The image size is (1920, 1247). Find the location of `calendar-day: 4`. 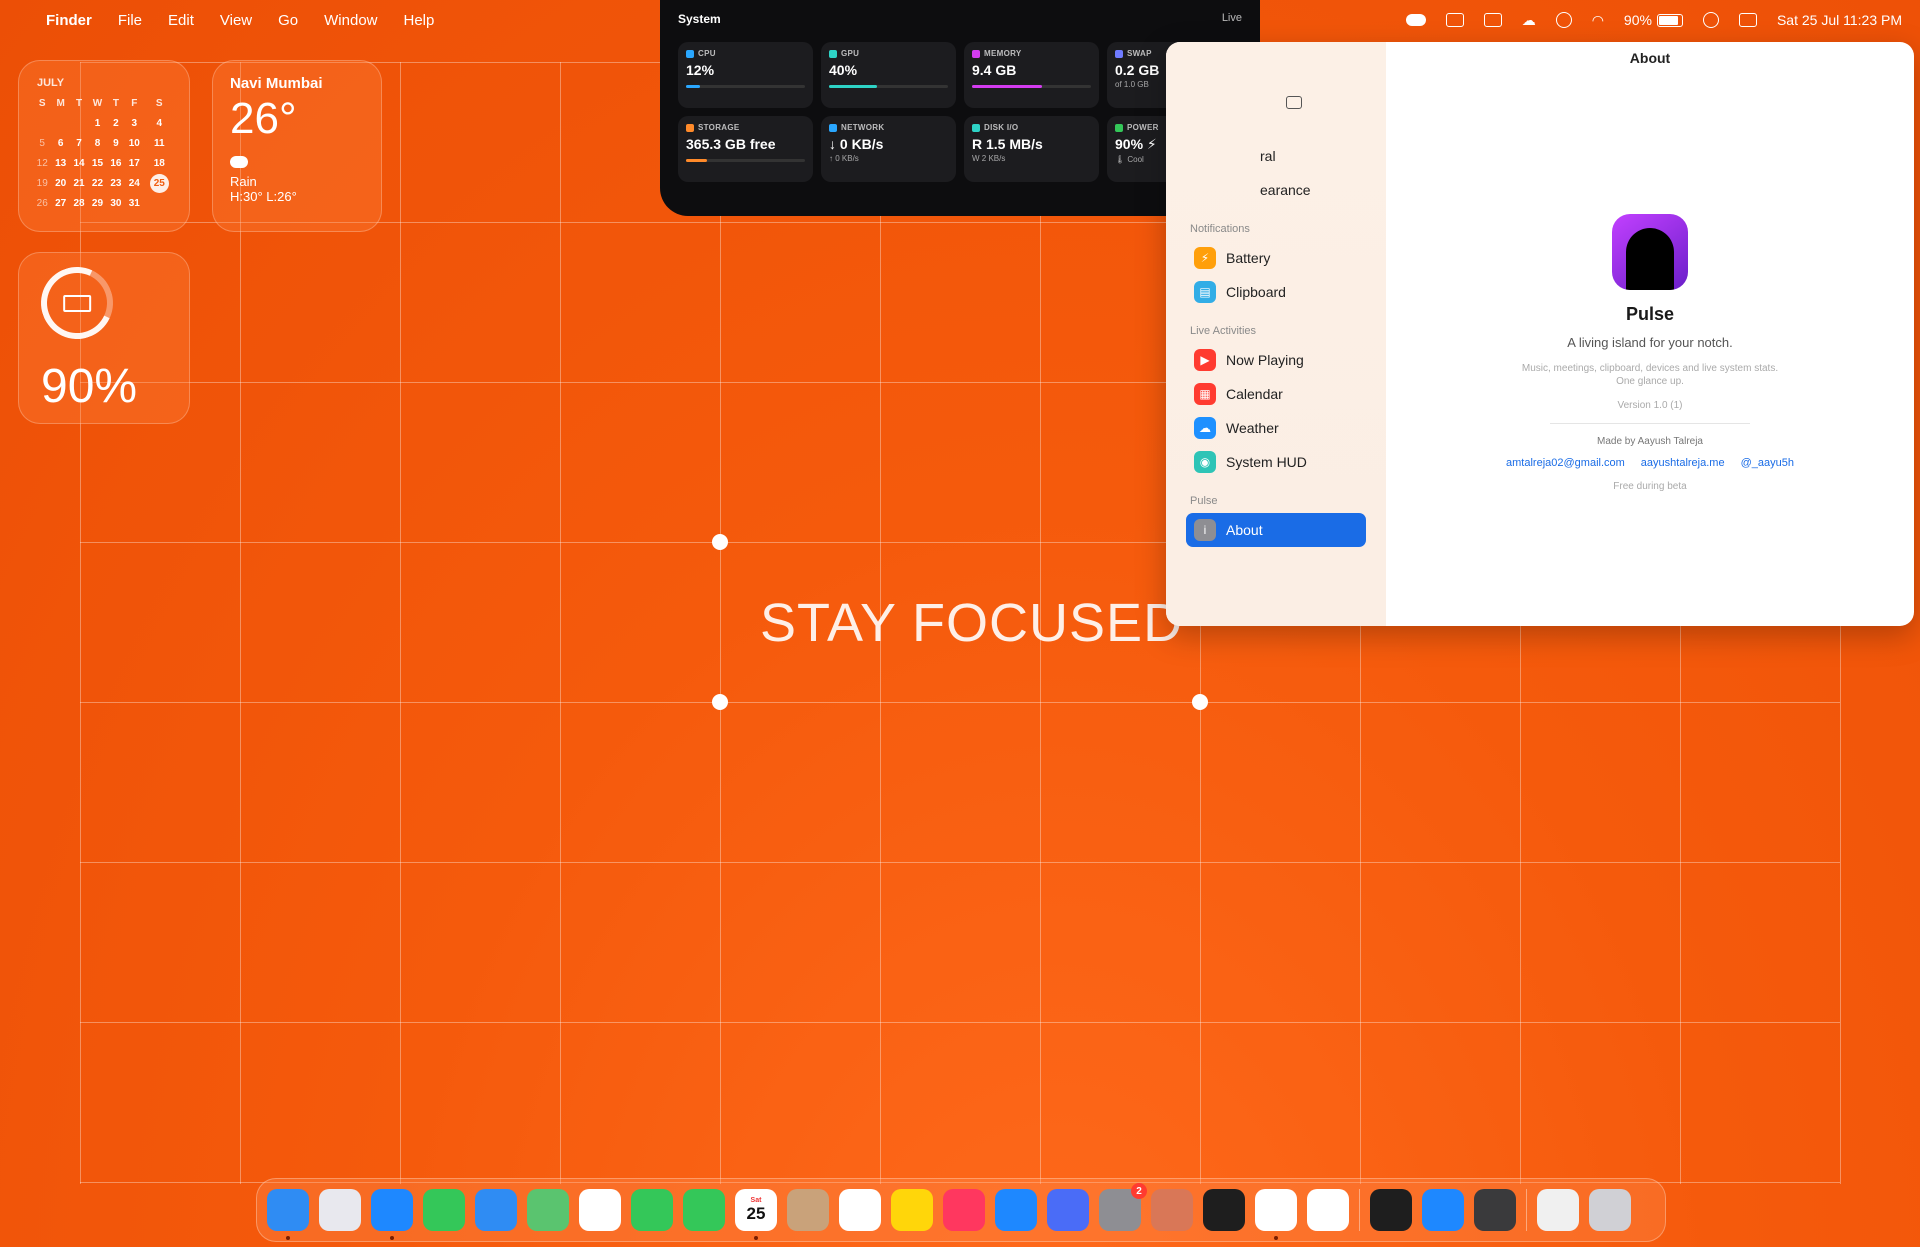

calendar-day: 4 is located at coordinates (159, 123).